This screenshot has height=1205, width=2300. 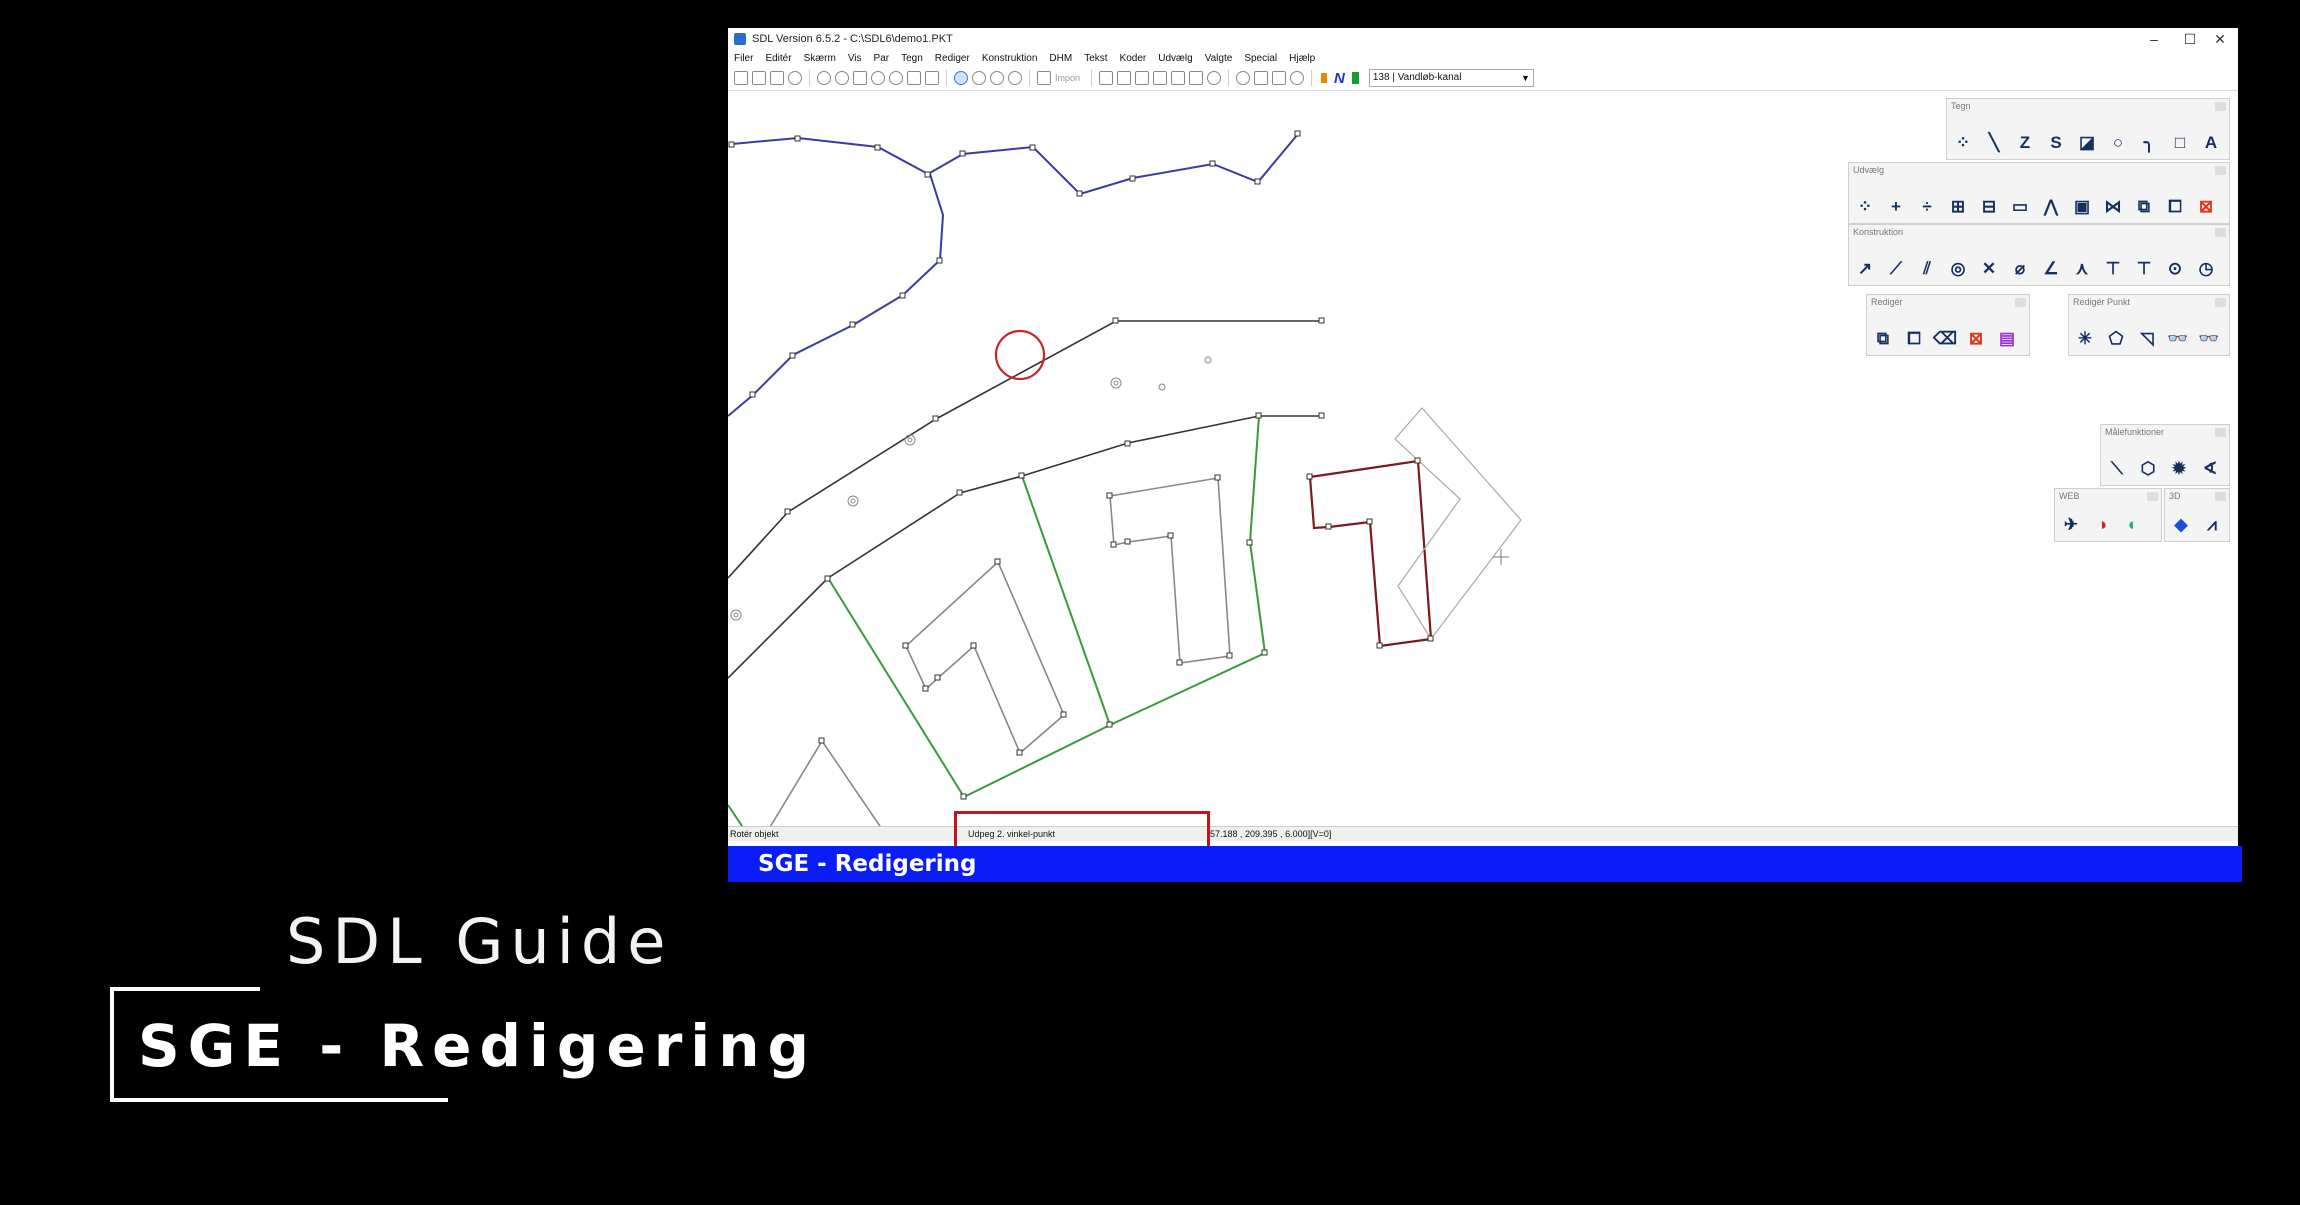 I want to click on find-point-icon: 👓, so click(x=2178, y=339).